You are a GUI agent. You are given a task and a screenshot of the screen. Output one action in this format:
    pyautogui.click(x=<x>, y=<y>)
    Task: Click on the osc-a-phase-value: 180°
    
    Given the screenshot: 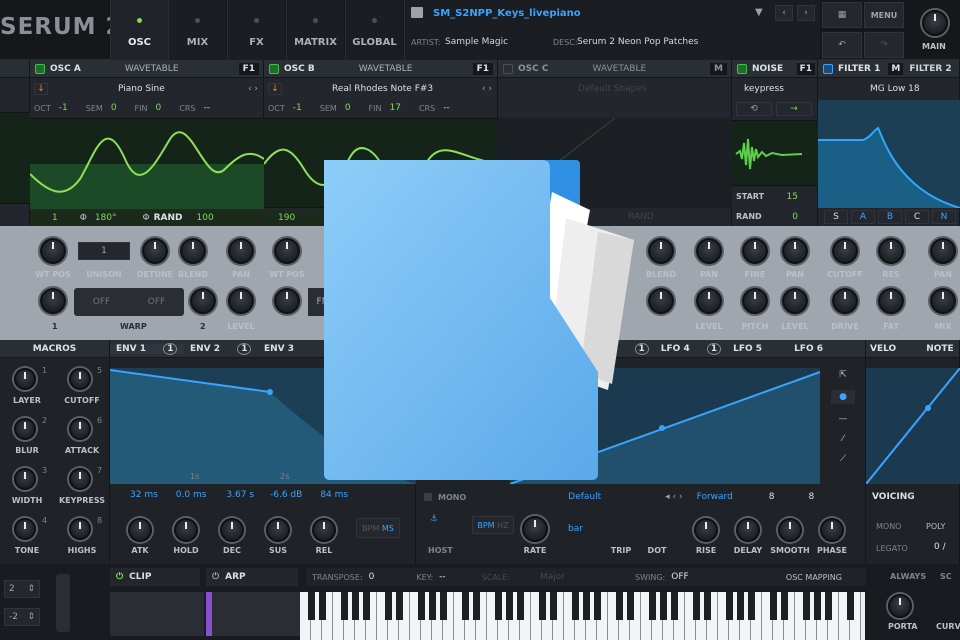 What is the action you would take?
    pyautogui.click(x=106, y=218)
    